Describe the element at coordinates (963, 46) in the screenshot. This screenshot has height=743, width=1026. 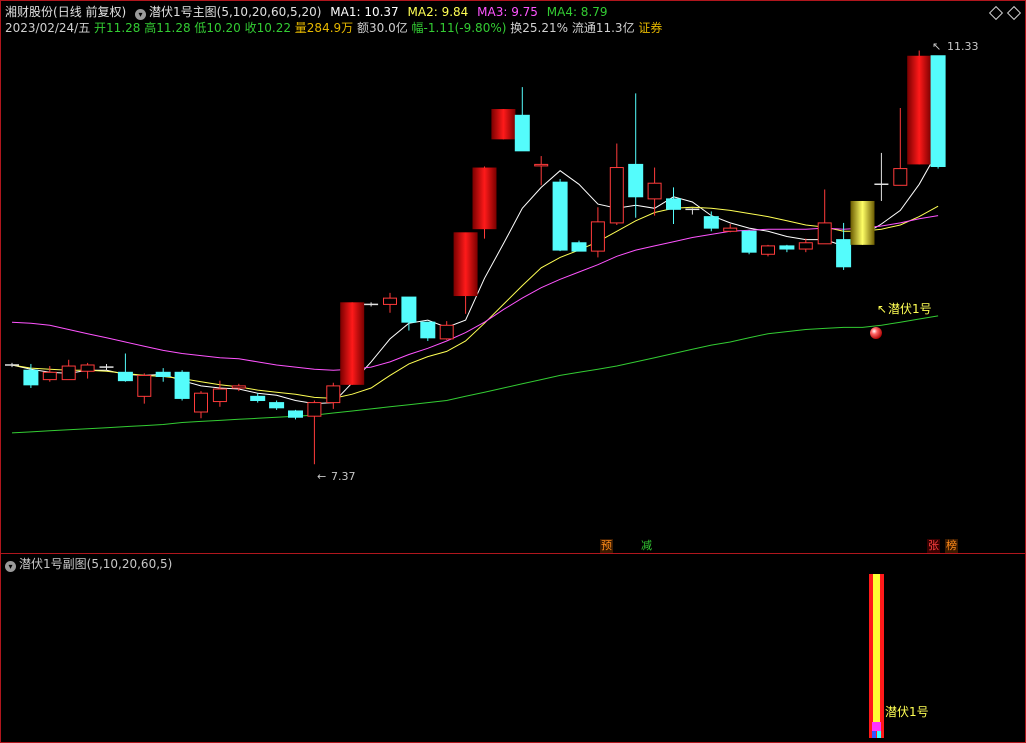
I see `high-mark-label: 11.33` at that location.